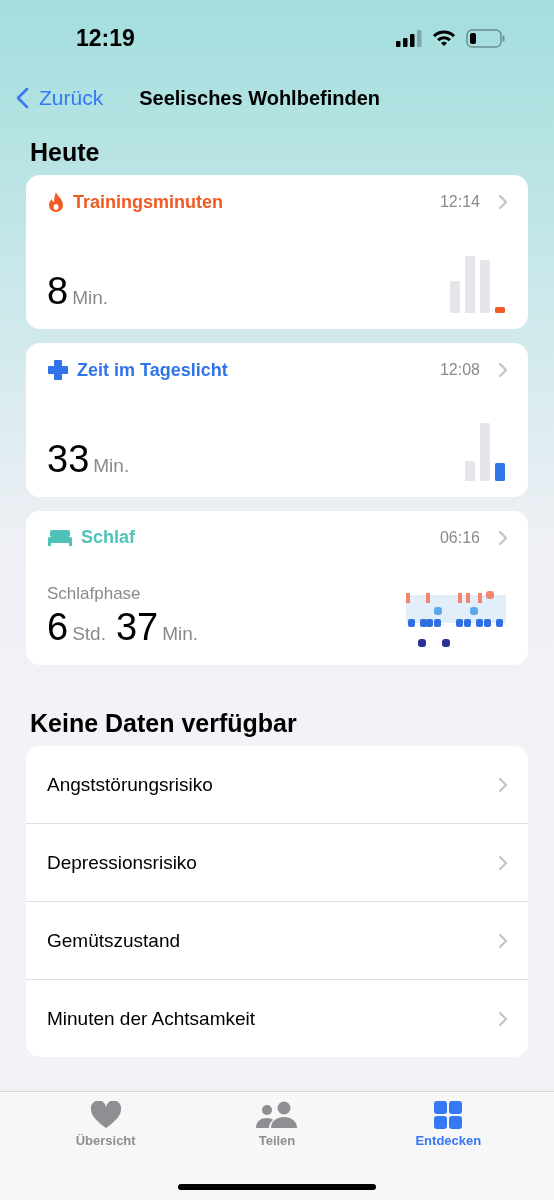  I want to click on signal-icon, so click(409, 38).